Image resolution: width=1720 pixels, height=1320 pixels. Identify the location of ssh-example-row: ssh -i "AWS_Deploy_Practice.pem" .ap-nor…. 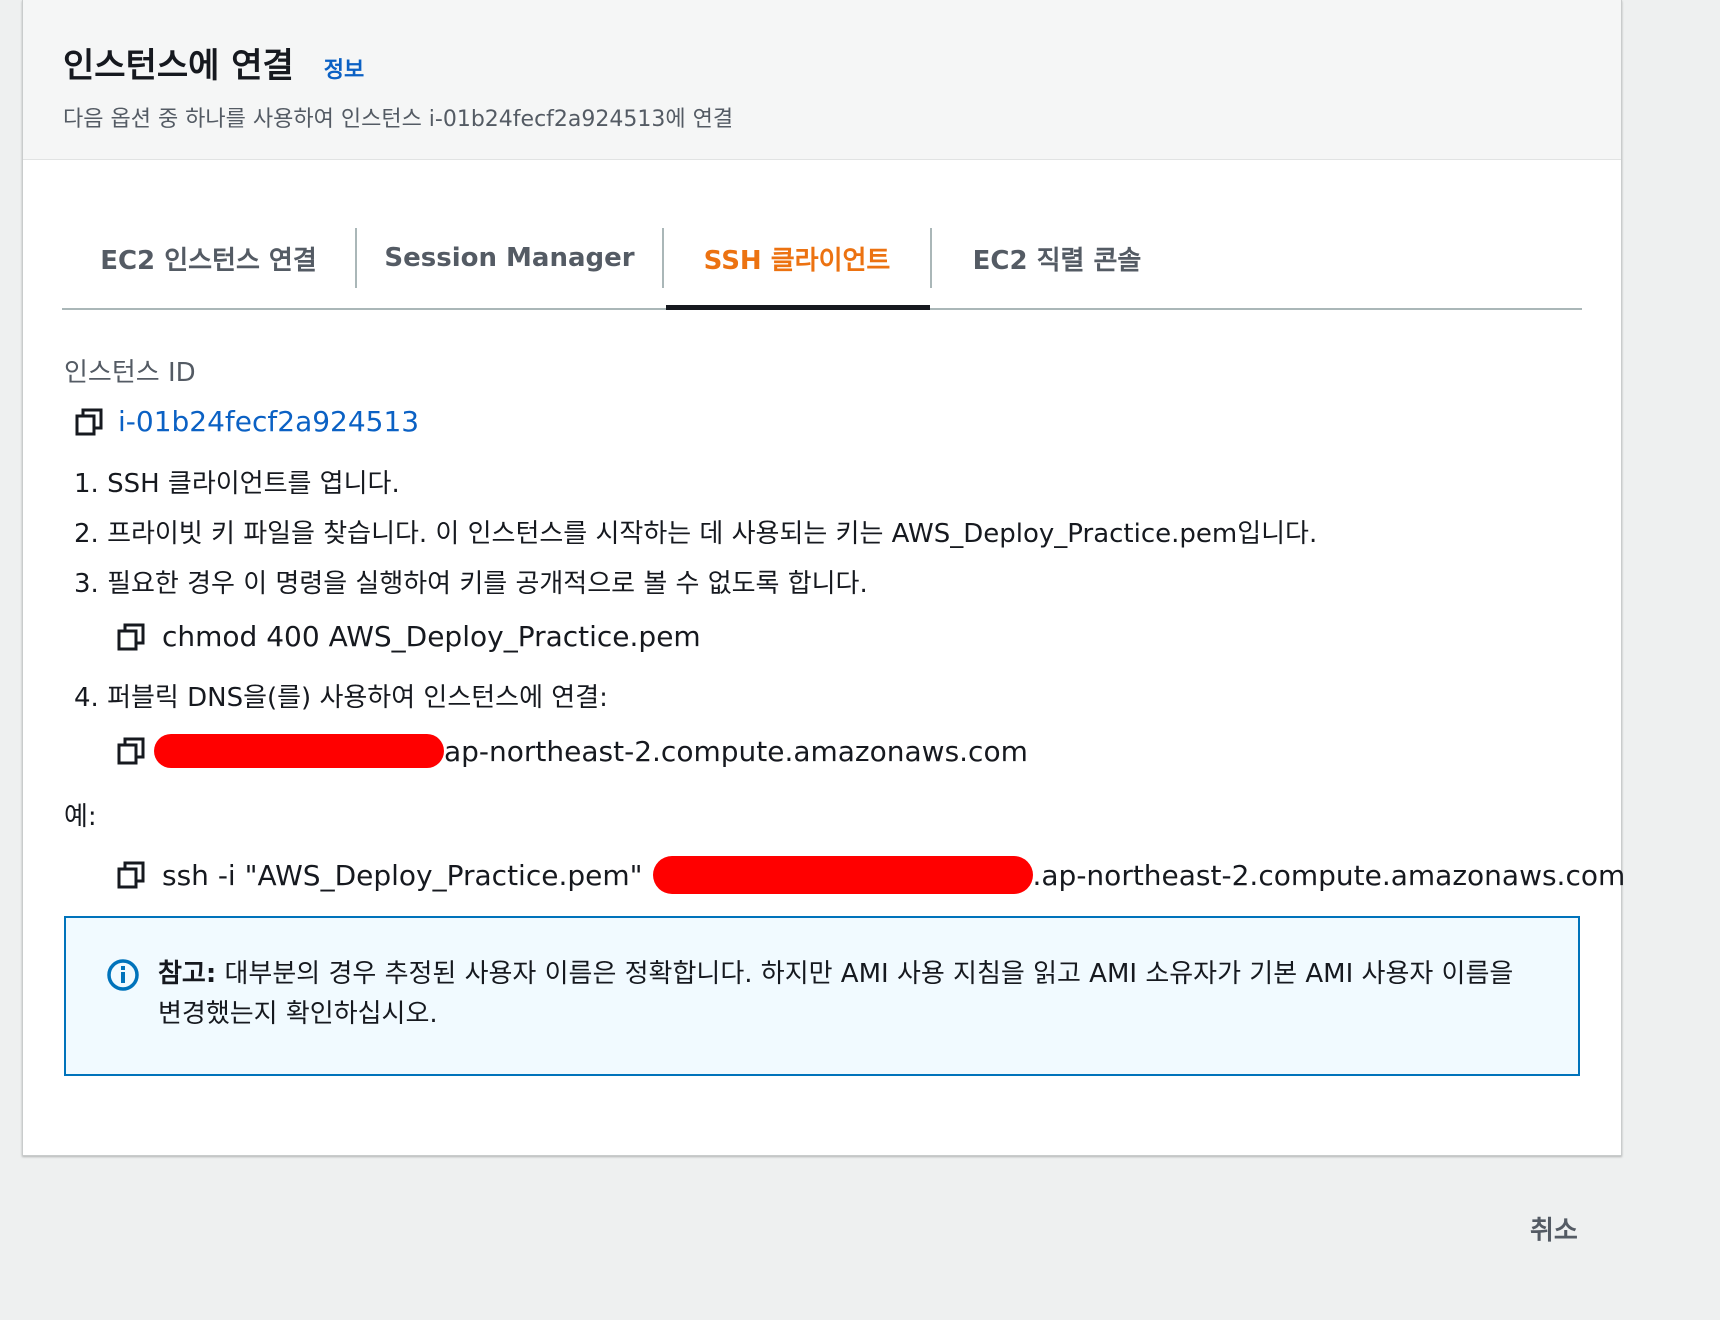
(870, 875).